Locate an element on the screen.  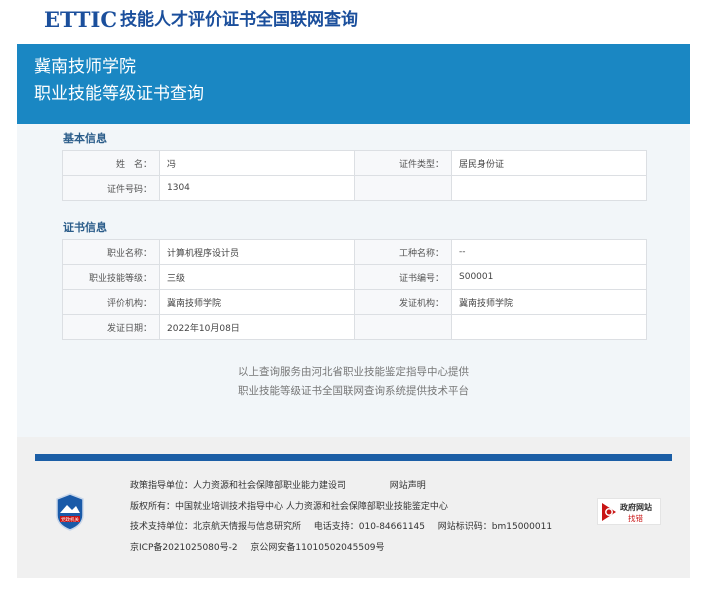
gov-site-error-report-badge: 政府网站 找错 is located at coordinates (629, 511).